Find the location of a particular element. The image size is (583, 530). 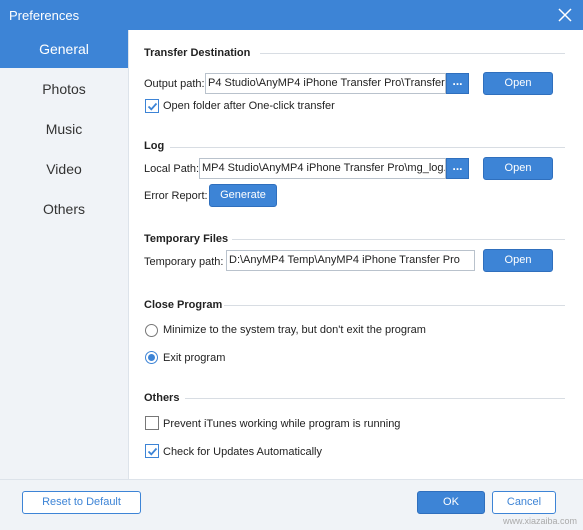

watermark: www.xiazaiba.com is located at coordinates (539, 521).